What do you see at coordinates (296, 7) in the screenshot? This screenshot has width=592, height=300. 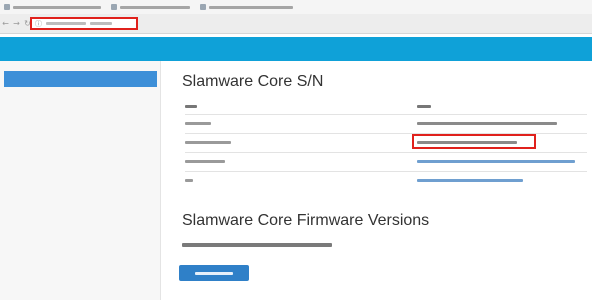 I see `bookmarks-bar` at bounding box center [296, 7].